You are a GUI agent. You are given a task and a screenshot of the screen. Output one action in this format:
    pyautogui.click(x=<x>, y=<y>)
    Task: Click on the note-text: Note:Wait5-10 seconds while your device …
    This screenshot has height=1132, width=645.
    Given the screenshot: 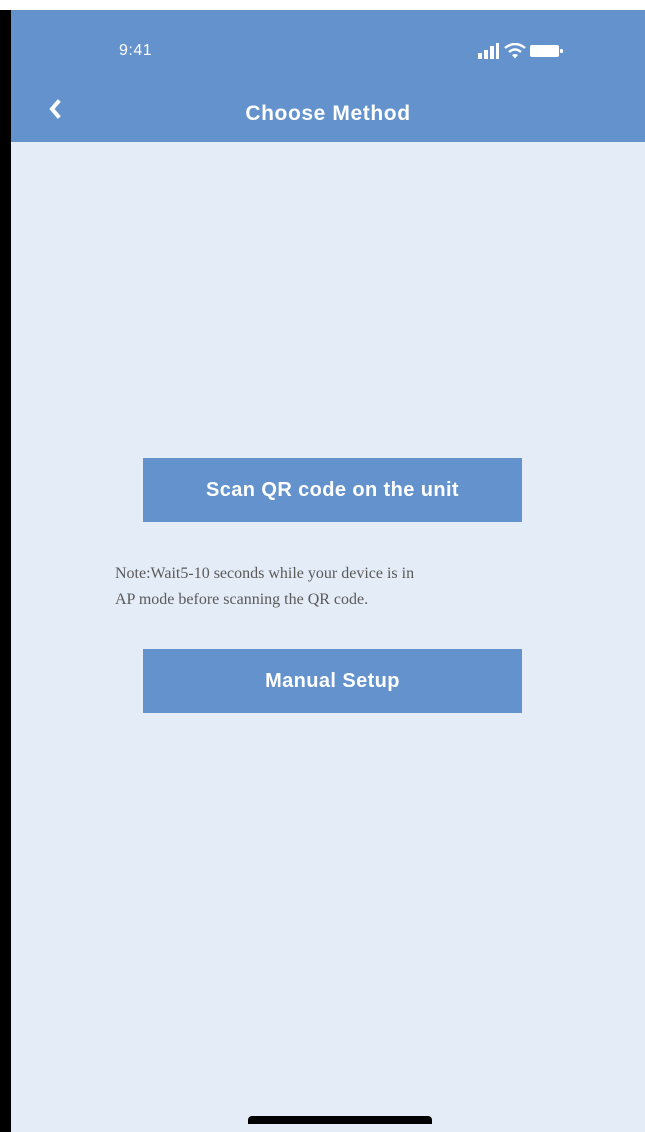 What is the action you would take?
    pyautogui.click(x=325, y=587)
    